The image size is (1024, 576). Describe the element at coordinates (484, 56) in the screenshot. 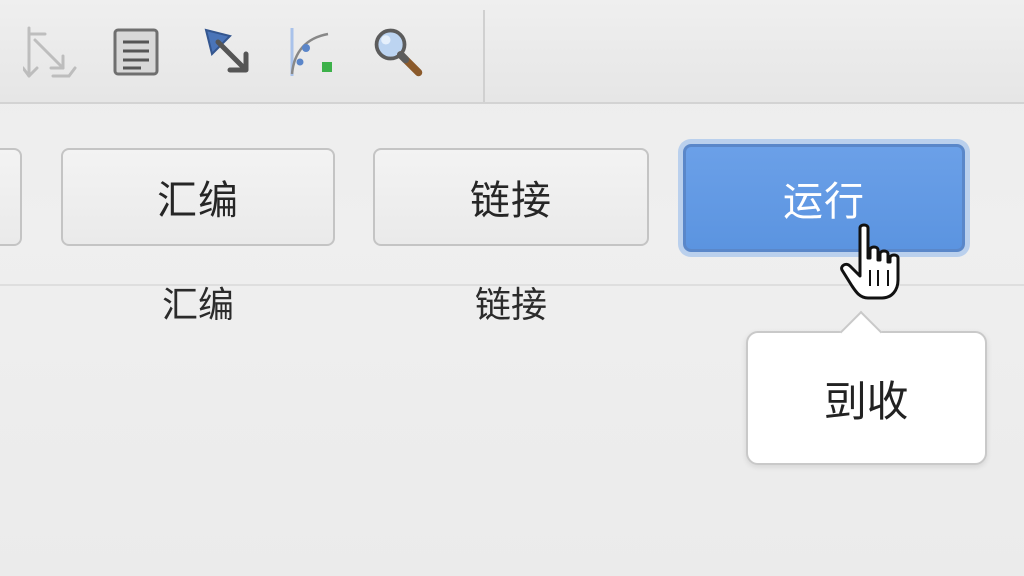

I see `toolbar-separator` at that location.